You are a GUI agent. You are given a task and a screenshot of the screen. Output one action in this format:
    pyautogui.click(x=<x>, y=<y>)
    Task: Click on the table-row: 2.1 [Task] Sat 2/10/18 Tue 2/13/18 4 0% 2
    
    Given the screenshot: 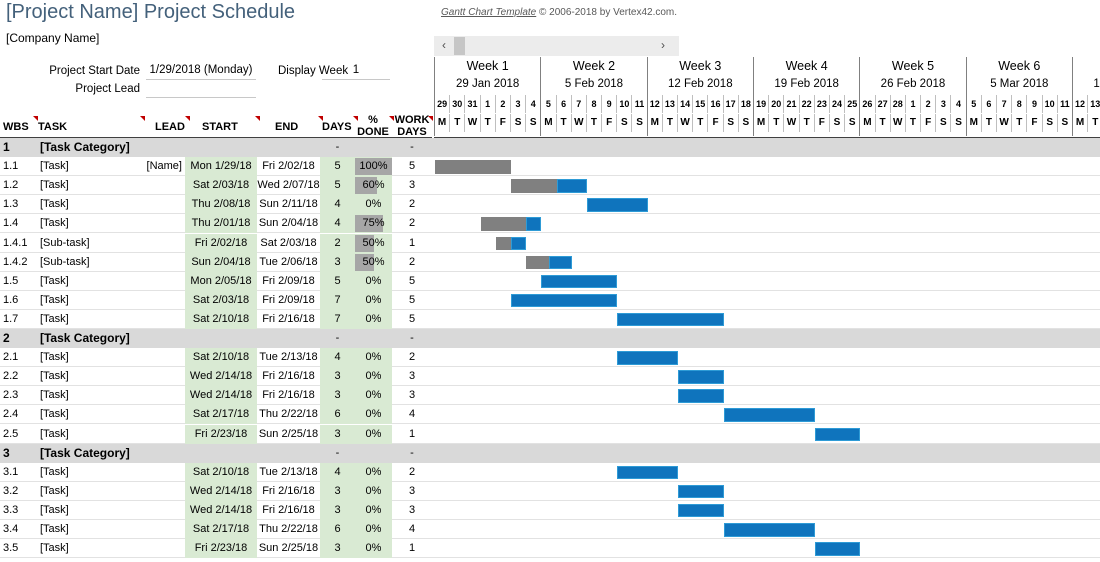 What is the action you would take?
    pyautogui.click(x=550, y=358)
    